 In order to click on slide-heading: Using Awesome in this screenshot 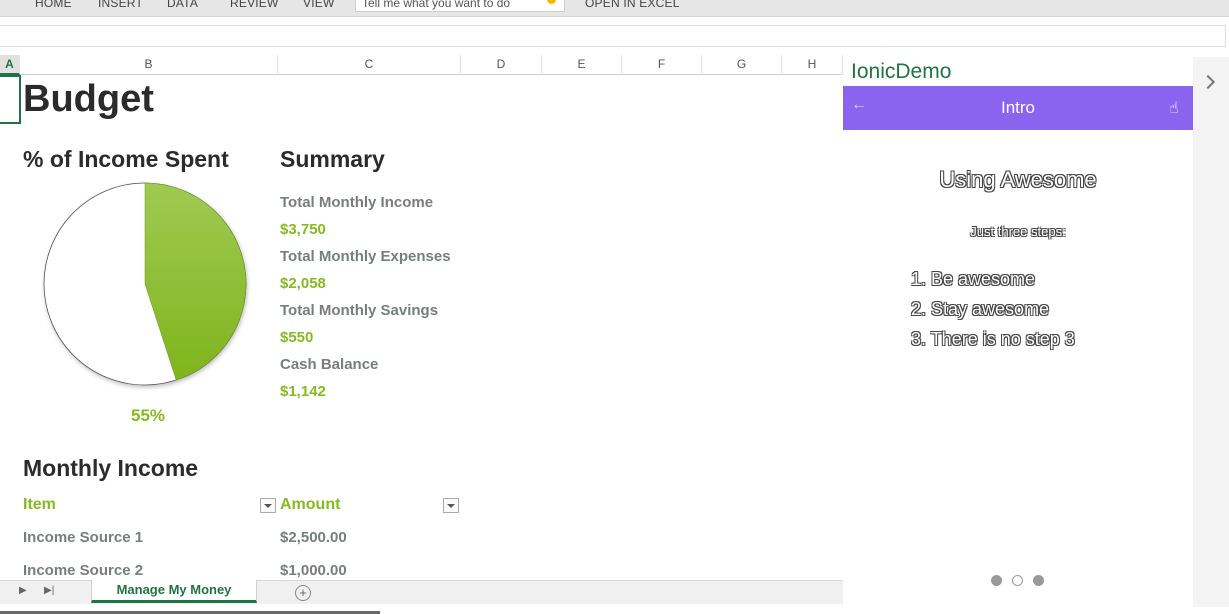, I will do `click(1018, 179)`.